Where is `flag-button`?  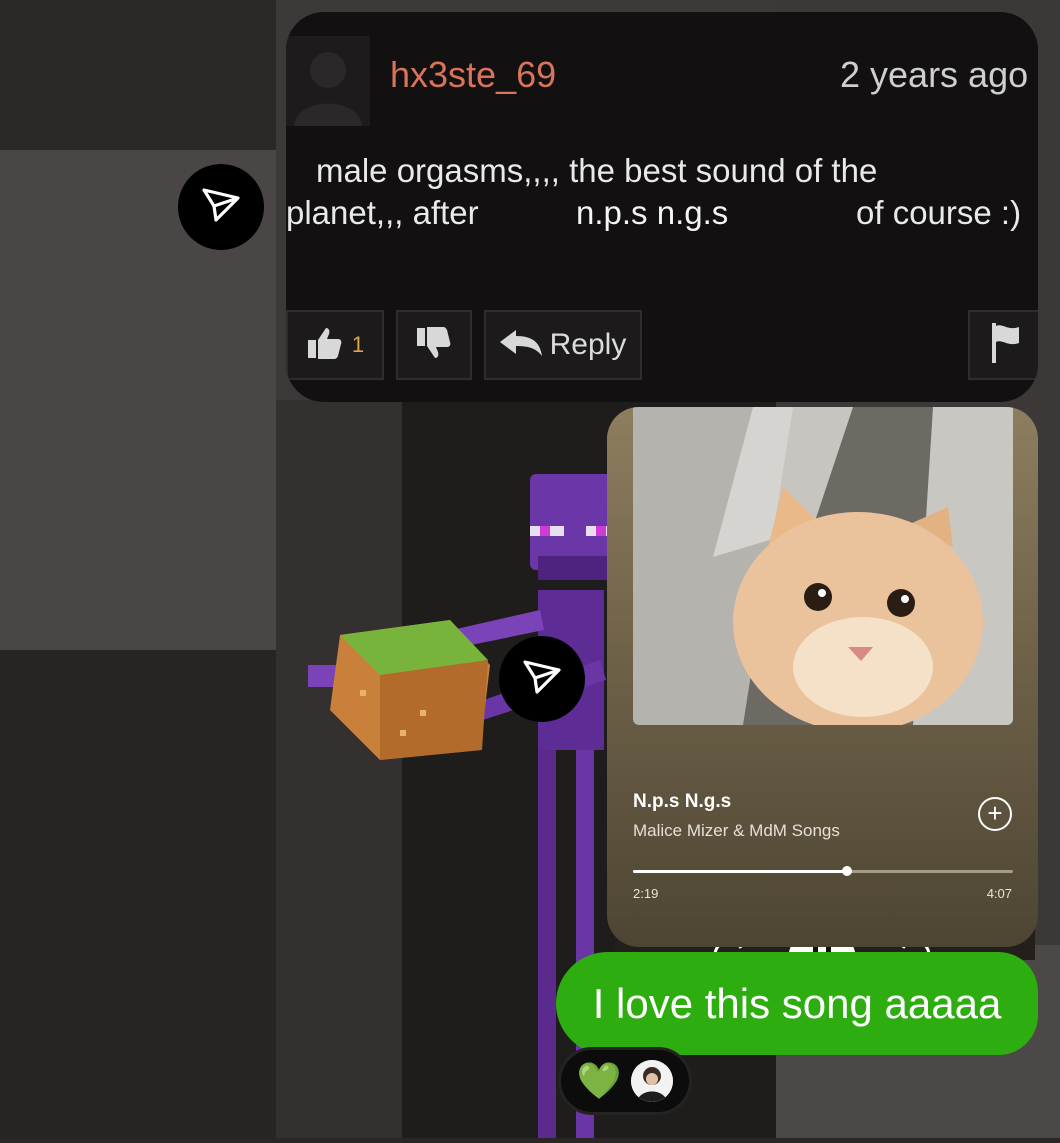 flag-button is located at coordinates (1003, 345).